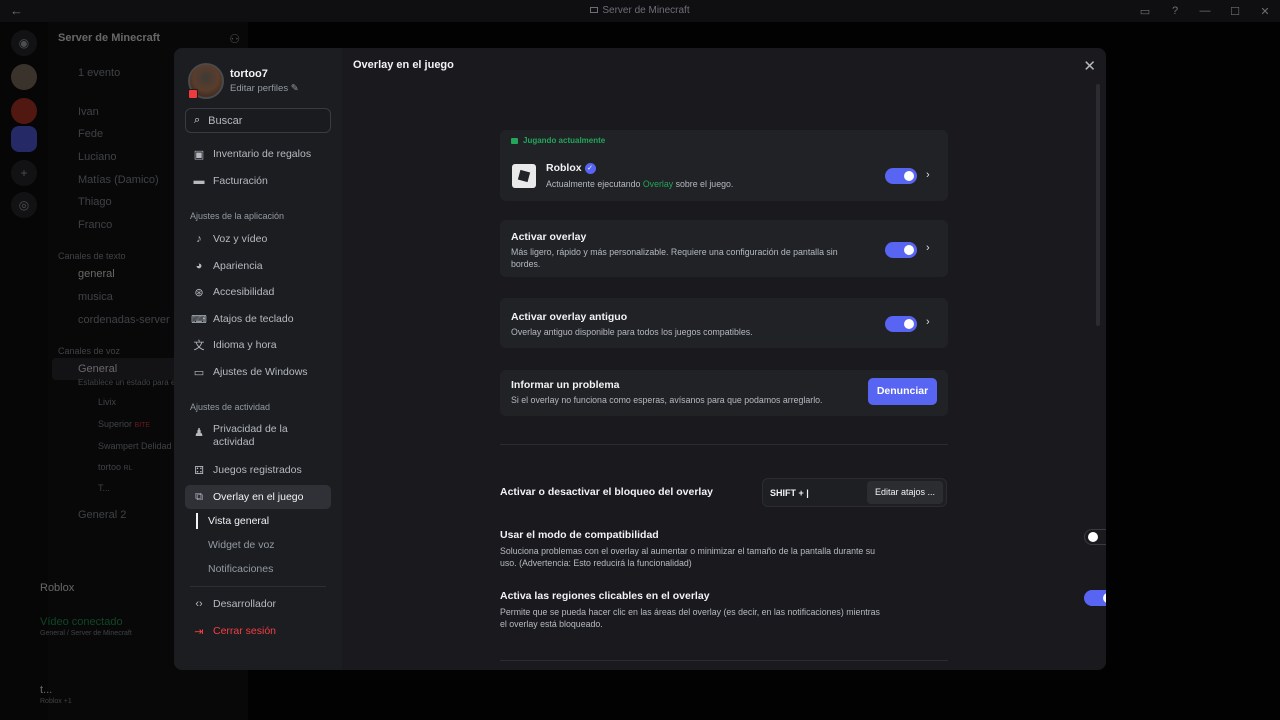  Describe the element at coordinates (90, 134) in the screenshot. I see `channel-item: Fede` at that location.